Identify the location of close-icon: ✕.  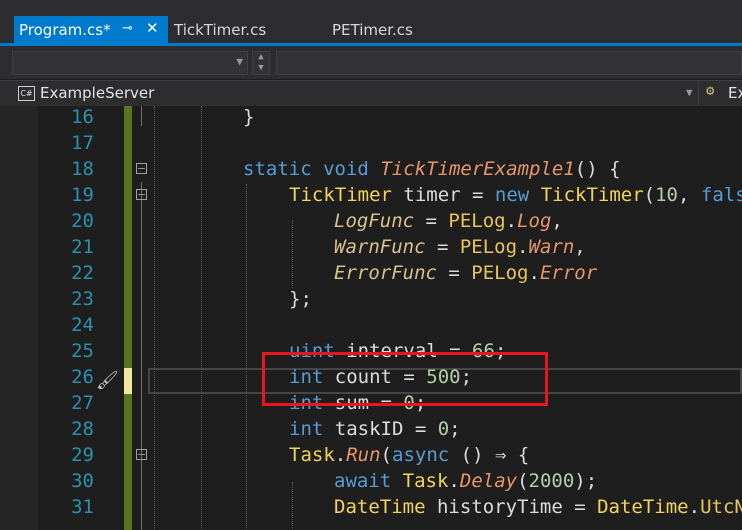
(152, 28).